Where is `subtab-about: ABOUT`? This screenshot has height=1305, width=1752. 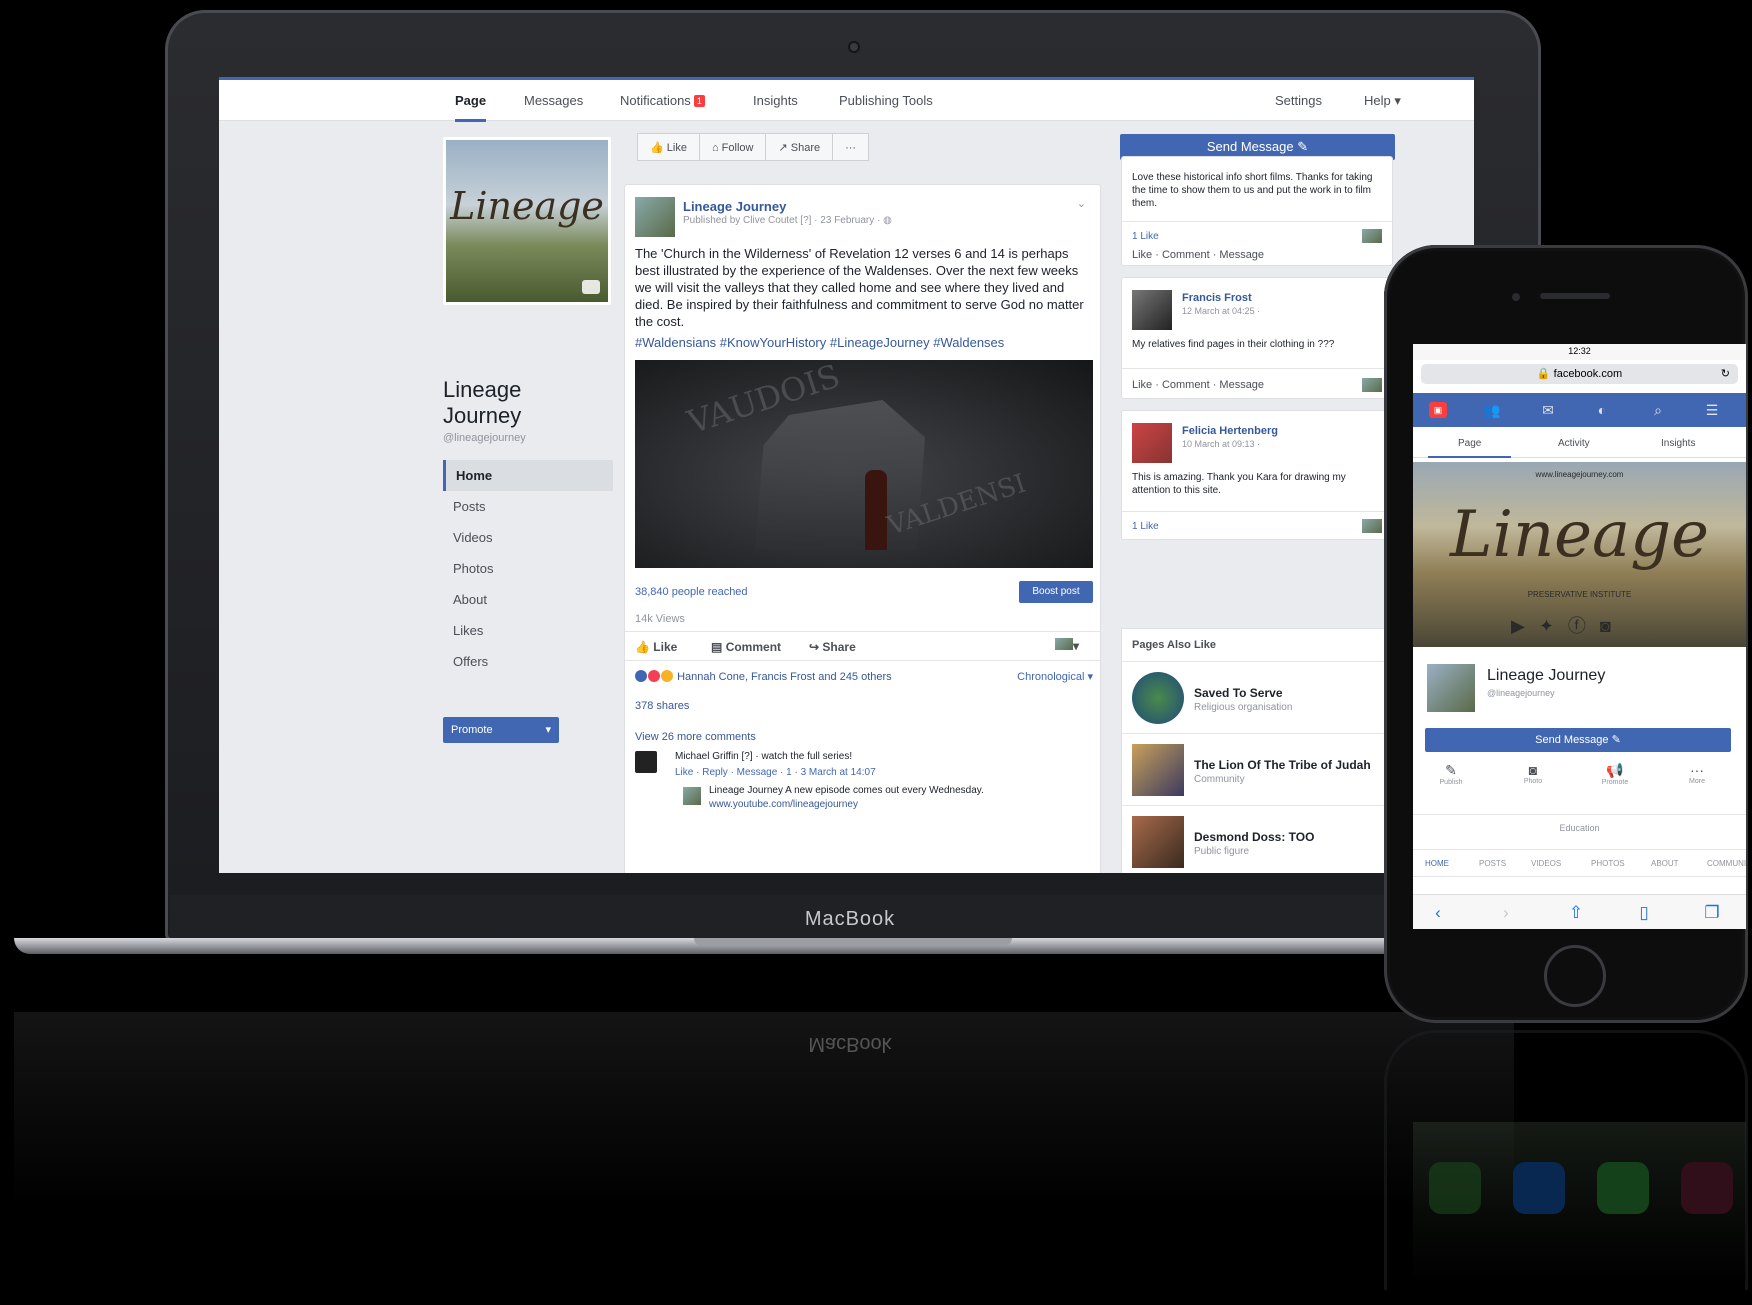 subtab-about: ABOUT is located at coordinates (1665, 863).